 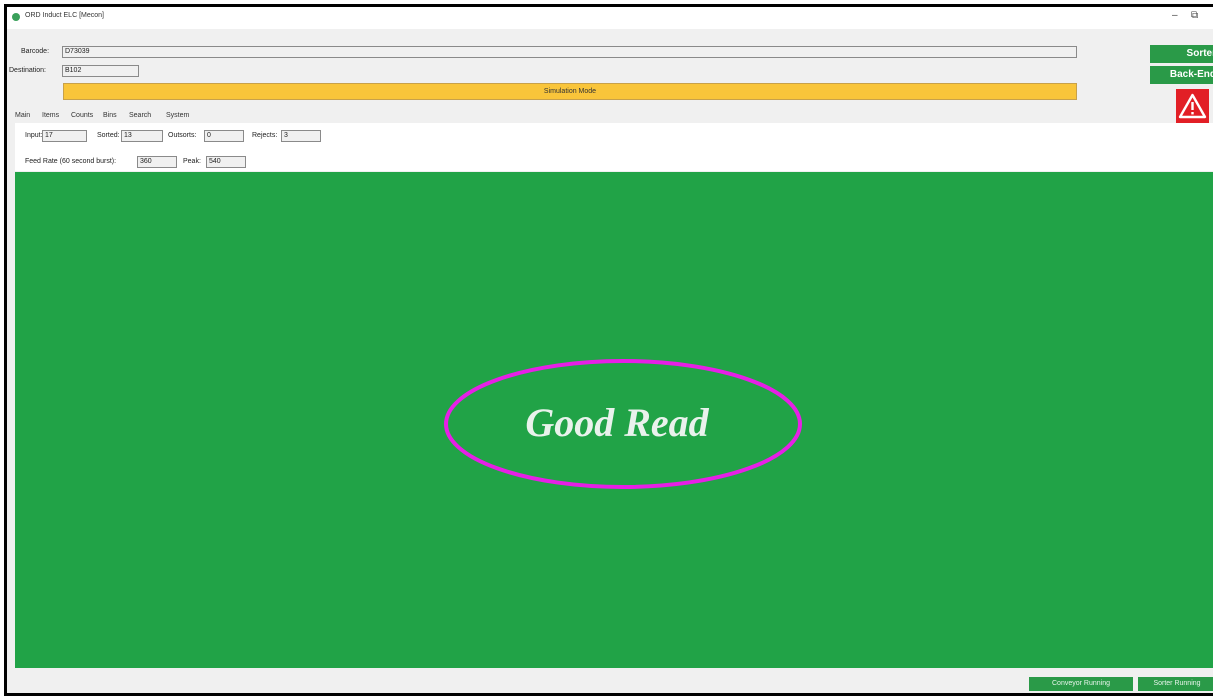 What do you see at coordinates (610, 18) in the screenshot?
I see `title-bar: ORD Induct ELC [Mecon] – ⧉` at bounding box center [610, 18].